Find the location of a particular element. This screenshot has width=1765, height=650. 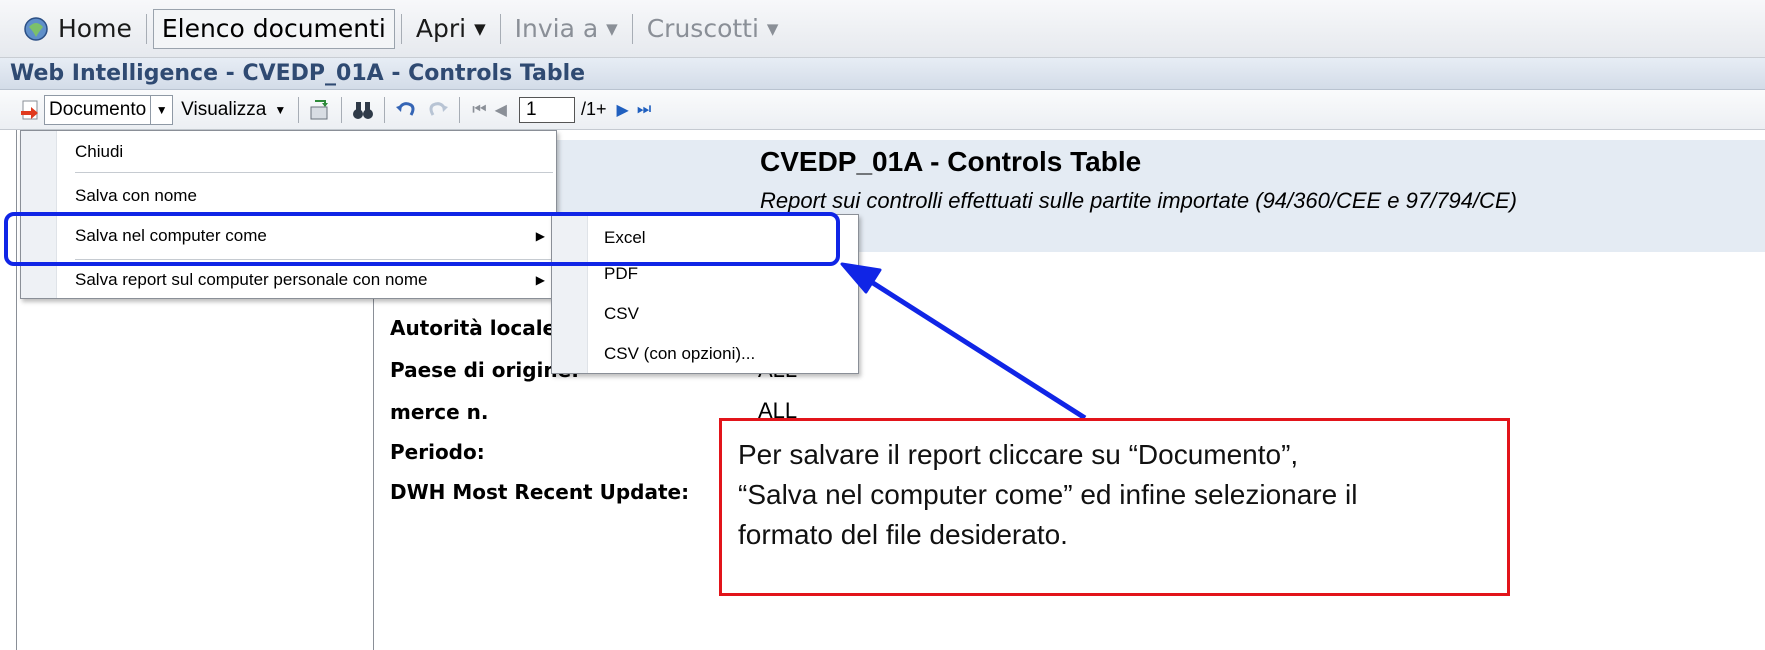

document-label: Documento is located at coordinates (98, 109).